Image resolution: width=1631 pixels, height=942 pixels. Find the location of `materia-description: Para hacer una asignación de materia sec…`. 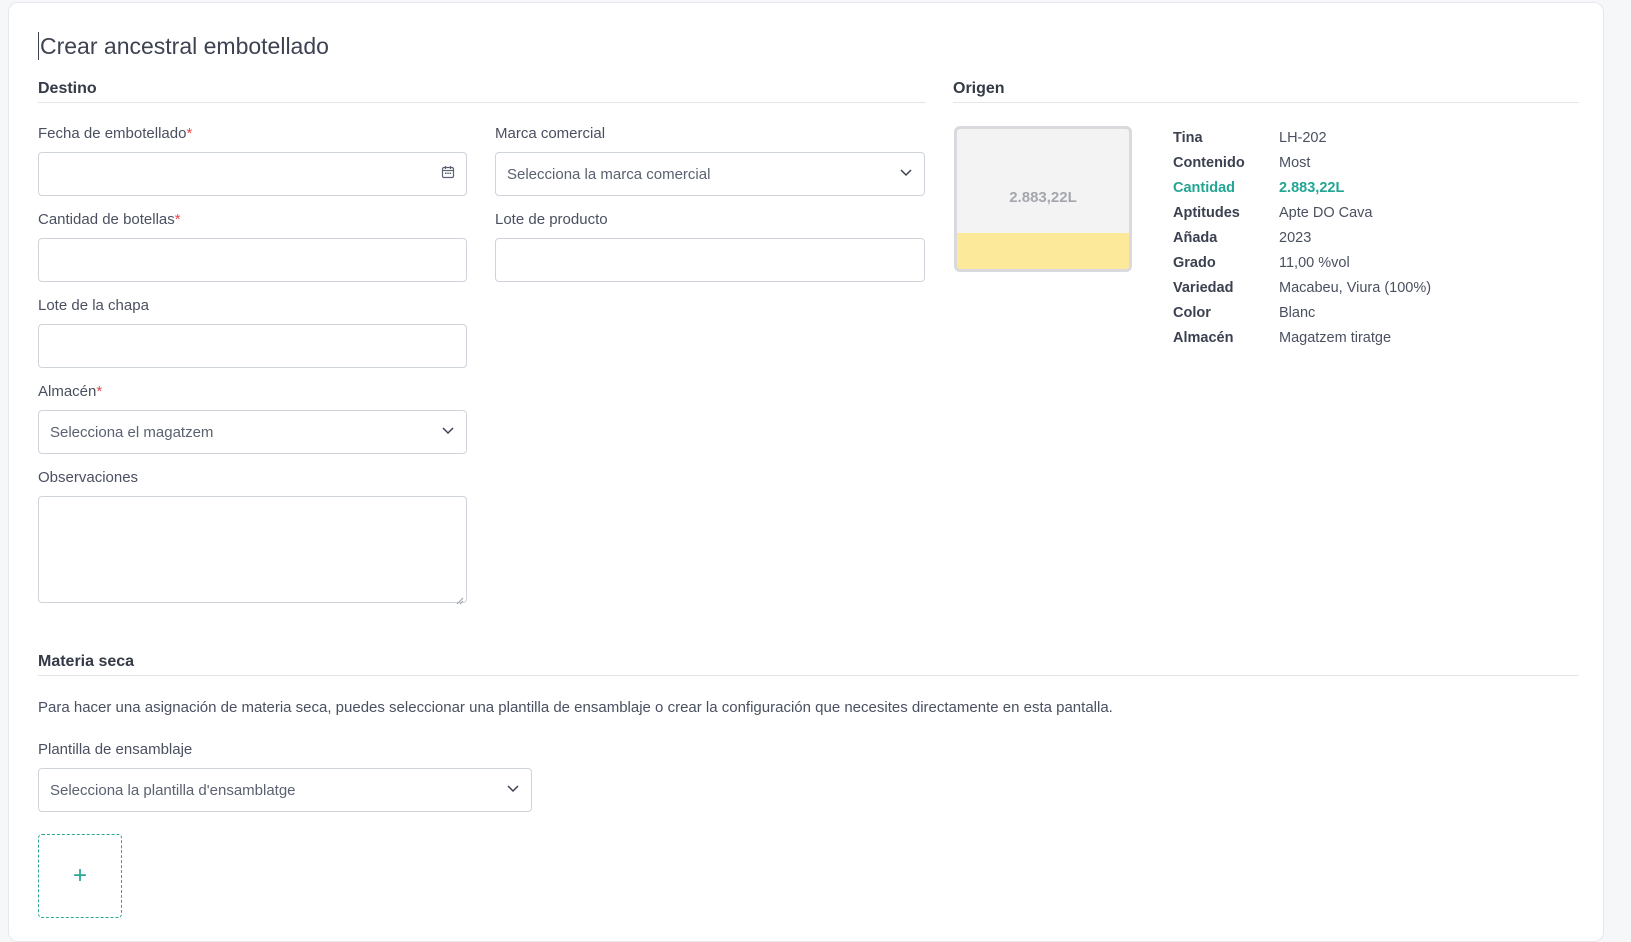

materia-description: Para hacer una asignación de materia sec… is located at coordinates (575, 707).